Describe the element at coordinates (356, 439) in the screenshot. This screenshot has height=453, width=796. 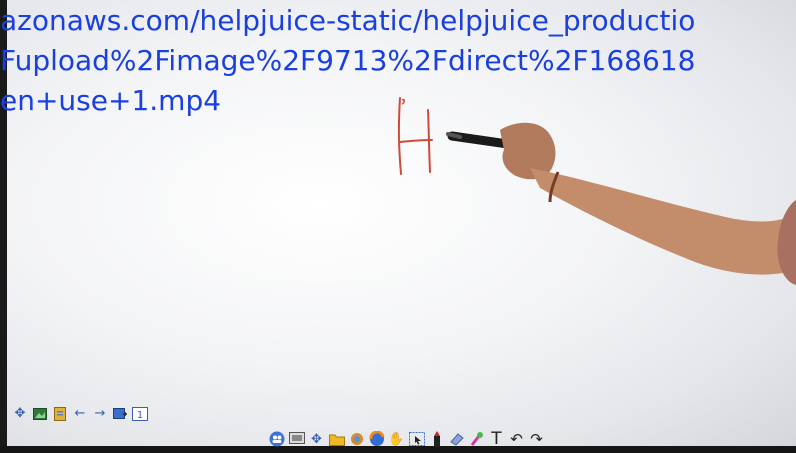
I see `gear-icon` at that location.